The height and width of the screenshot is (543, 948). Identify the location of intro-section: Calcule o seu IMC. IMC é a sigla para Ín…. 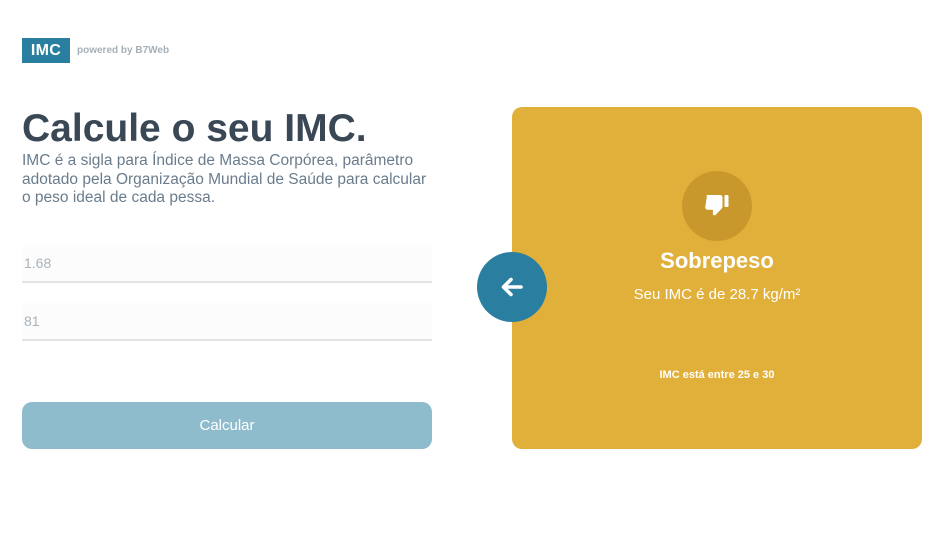
(227, 157).